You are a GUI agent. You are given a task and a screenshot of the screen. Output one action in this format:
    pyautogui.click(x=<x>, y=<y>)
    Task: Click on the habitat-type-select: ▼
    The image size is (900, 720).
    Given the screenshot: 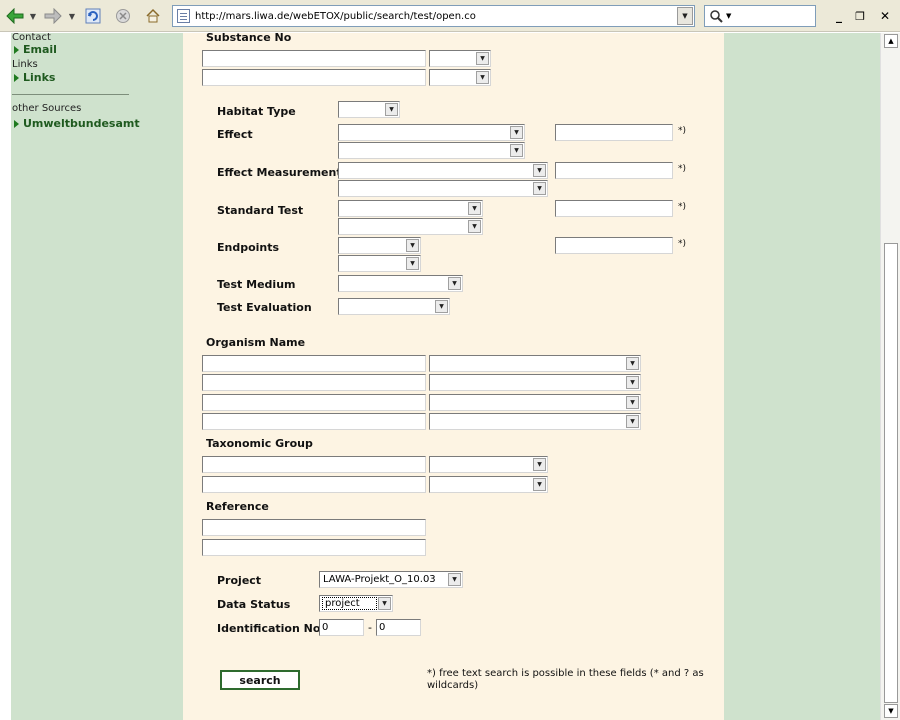 What is the action you would take?
    pyautogui.click(x=369, y=109)
    